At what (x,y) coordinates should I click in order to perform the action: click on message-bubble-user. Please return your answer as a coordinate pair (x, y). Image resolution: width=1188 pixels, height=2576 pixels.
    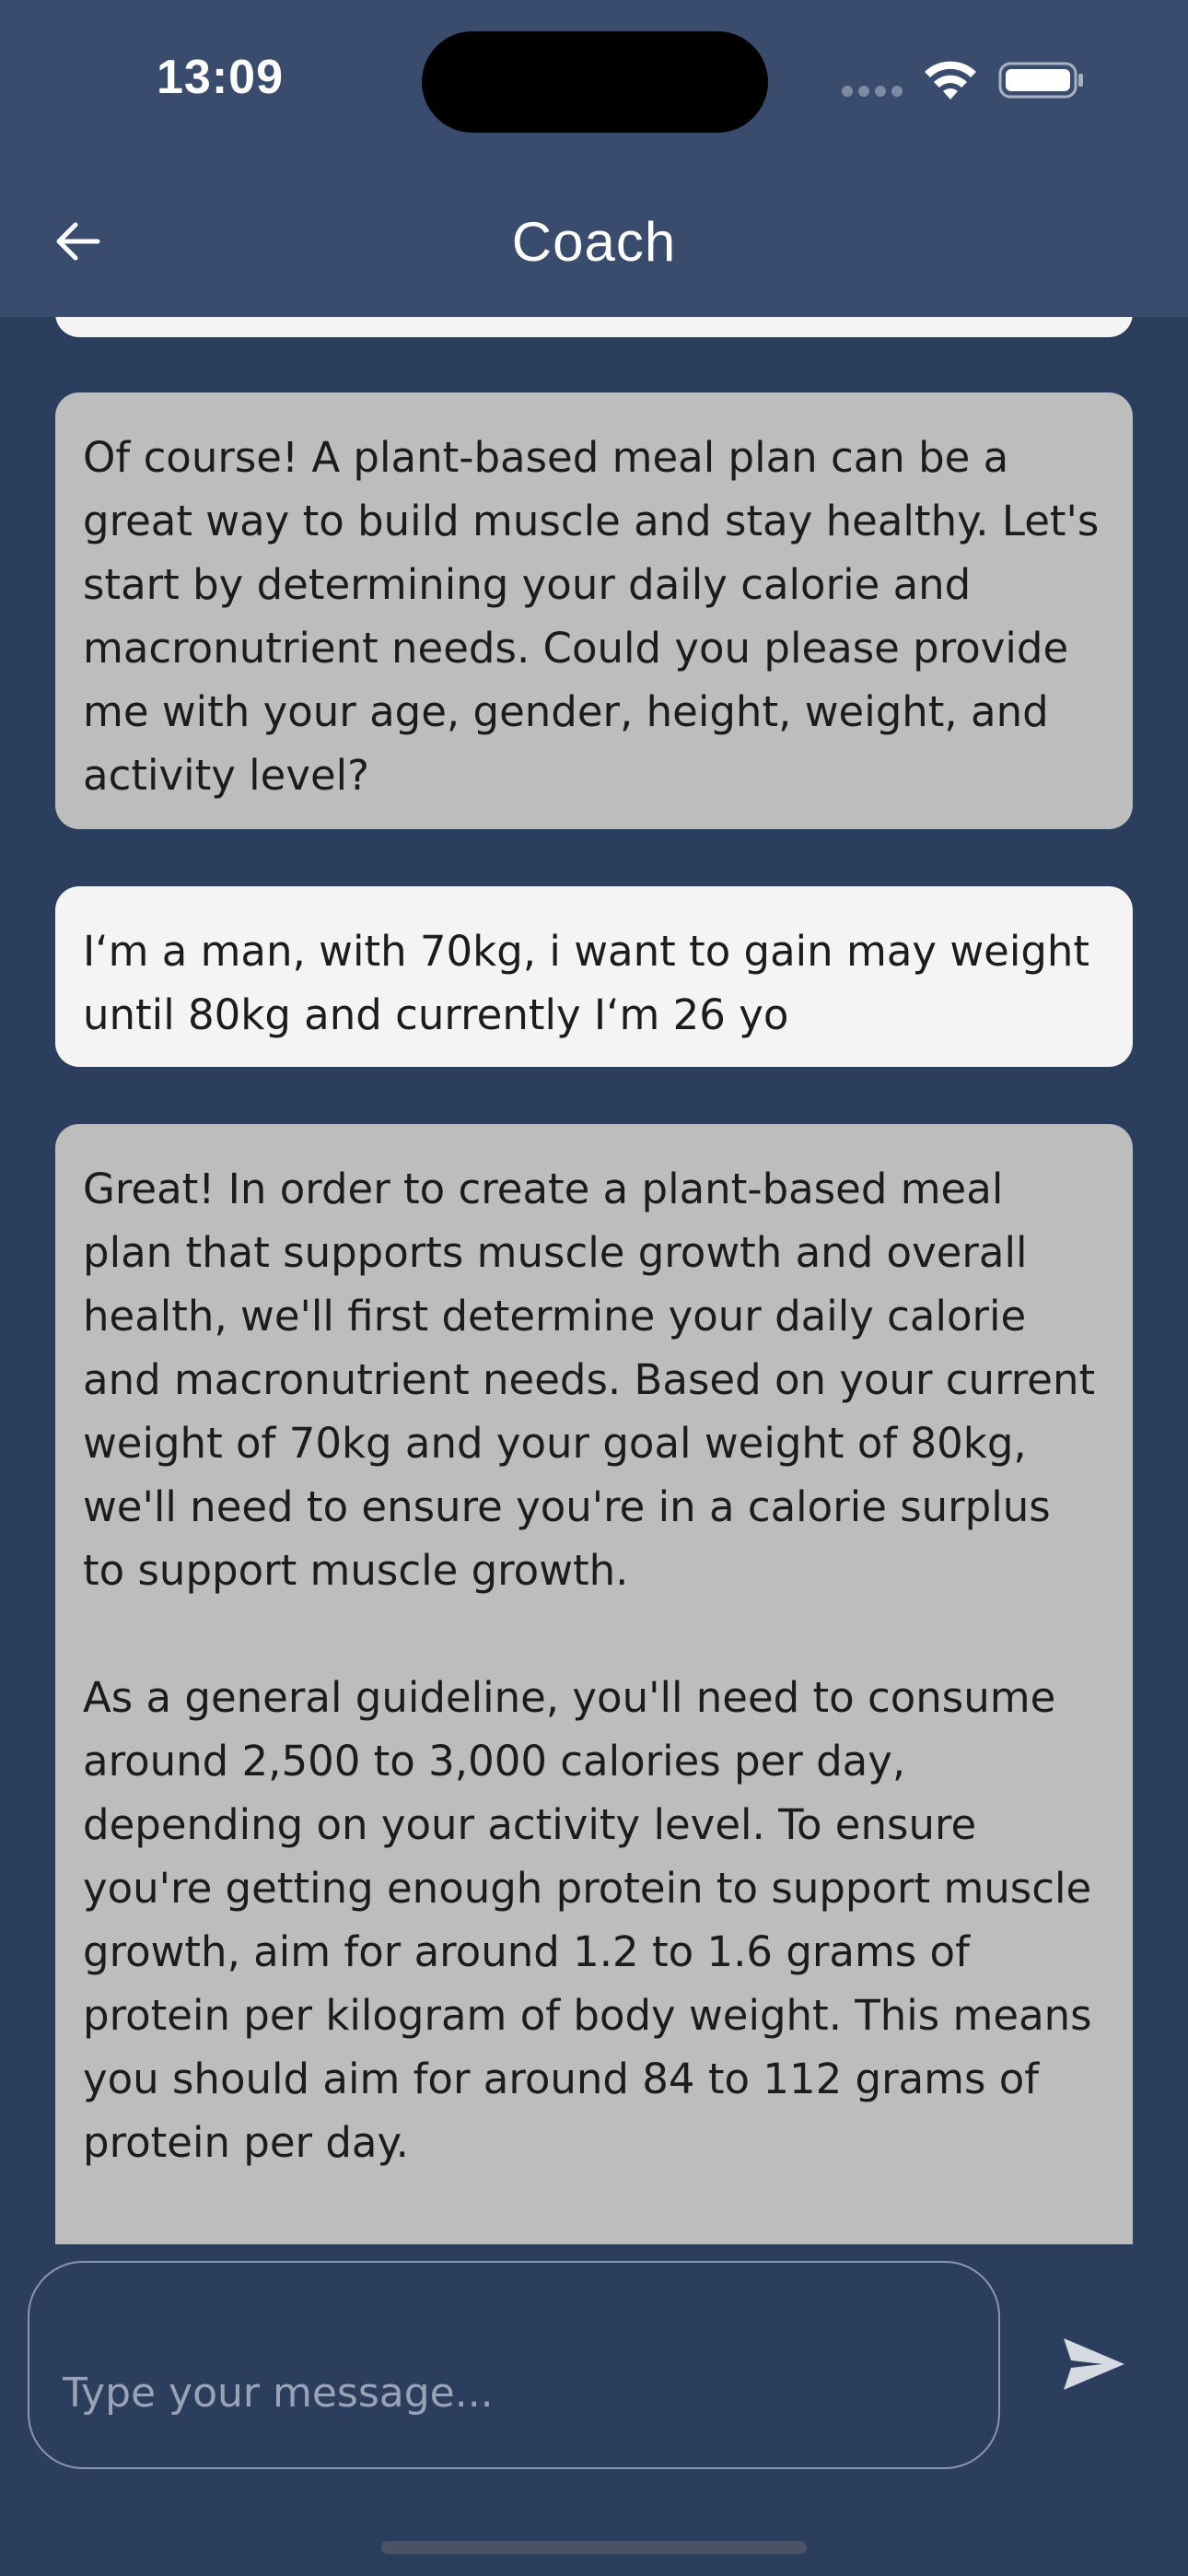
    Looking at the image, I should click on (594, 327).